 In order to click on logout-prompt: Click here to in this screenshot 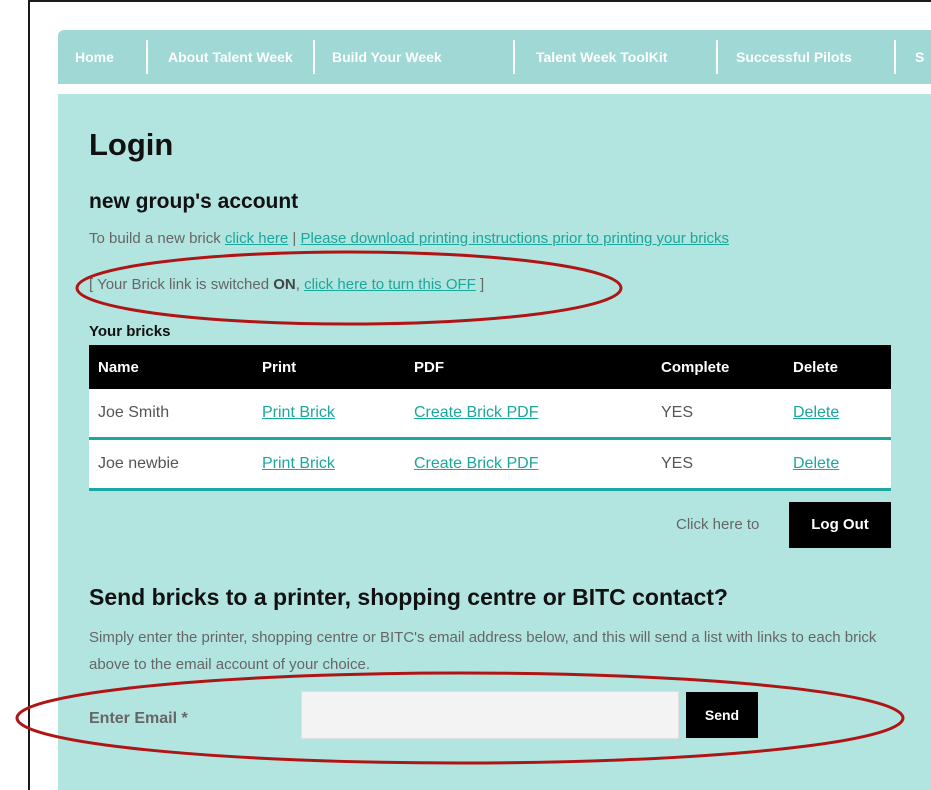, I will do `click(718, 524)`.